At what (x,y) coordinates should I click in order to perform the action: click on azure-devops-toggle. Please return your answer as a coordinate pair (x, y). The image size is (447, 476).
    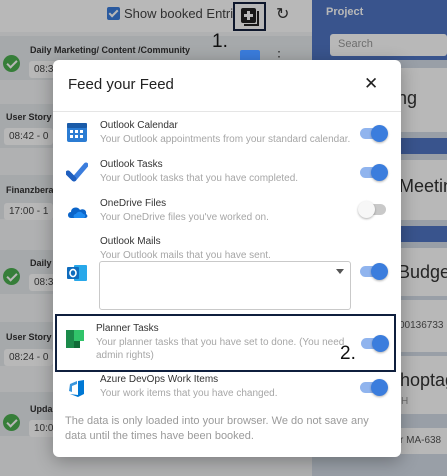
    Looking at the image, I should click on (374, 387).